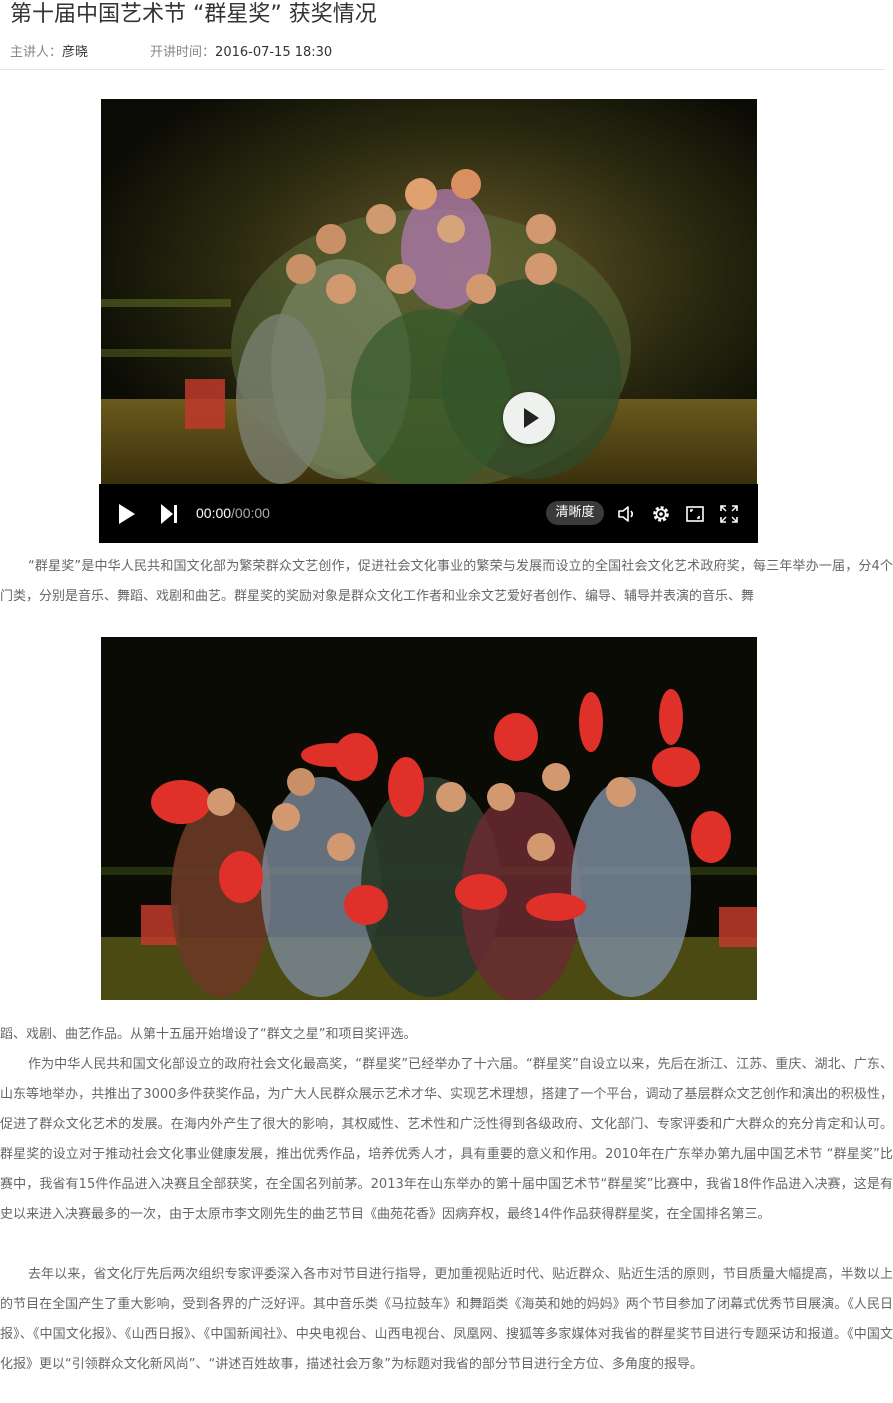  Describe the element at coordinates (575, 513) in the screenshot. I see `quality-button: 清晰度` at that location.